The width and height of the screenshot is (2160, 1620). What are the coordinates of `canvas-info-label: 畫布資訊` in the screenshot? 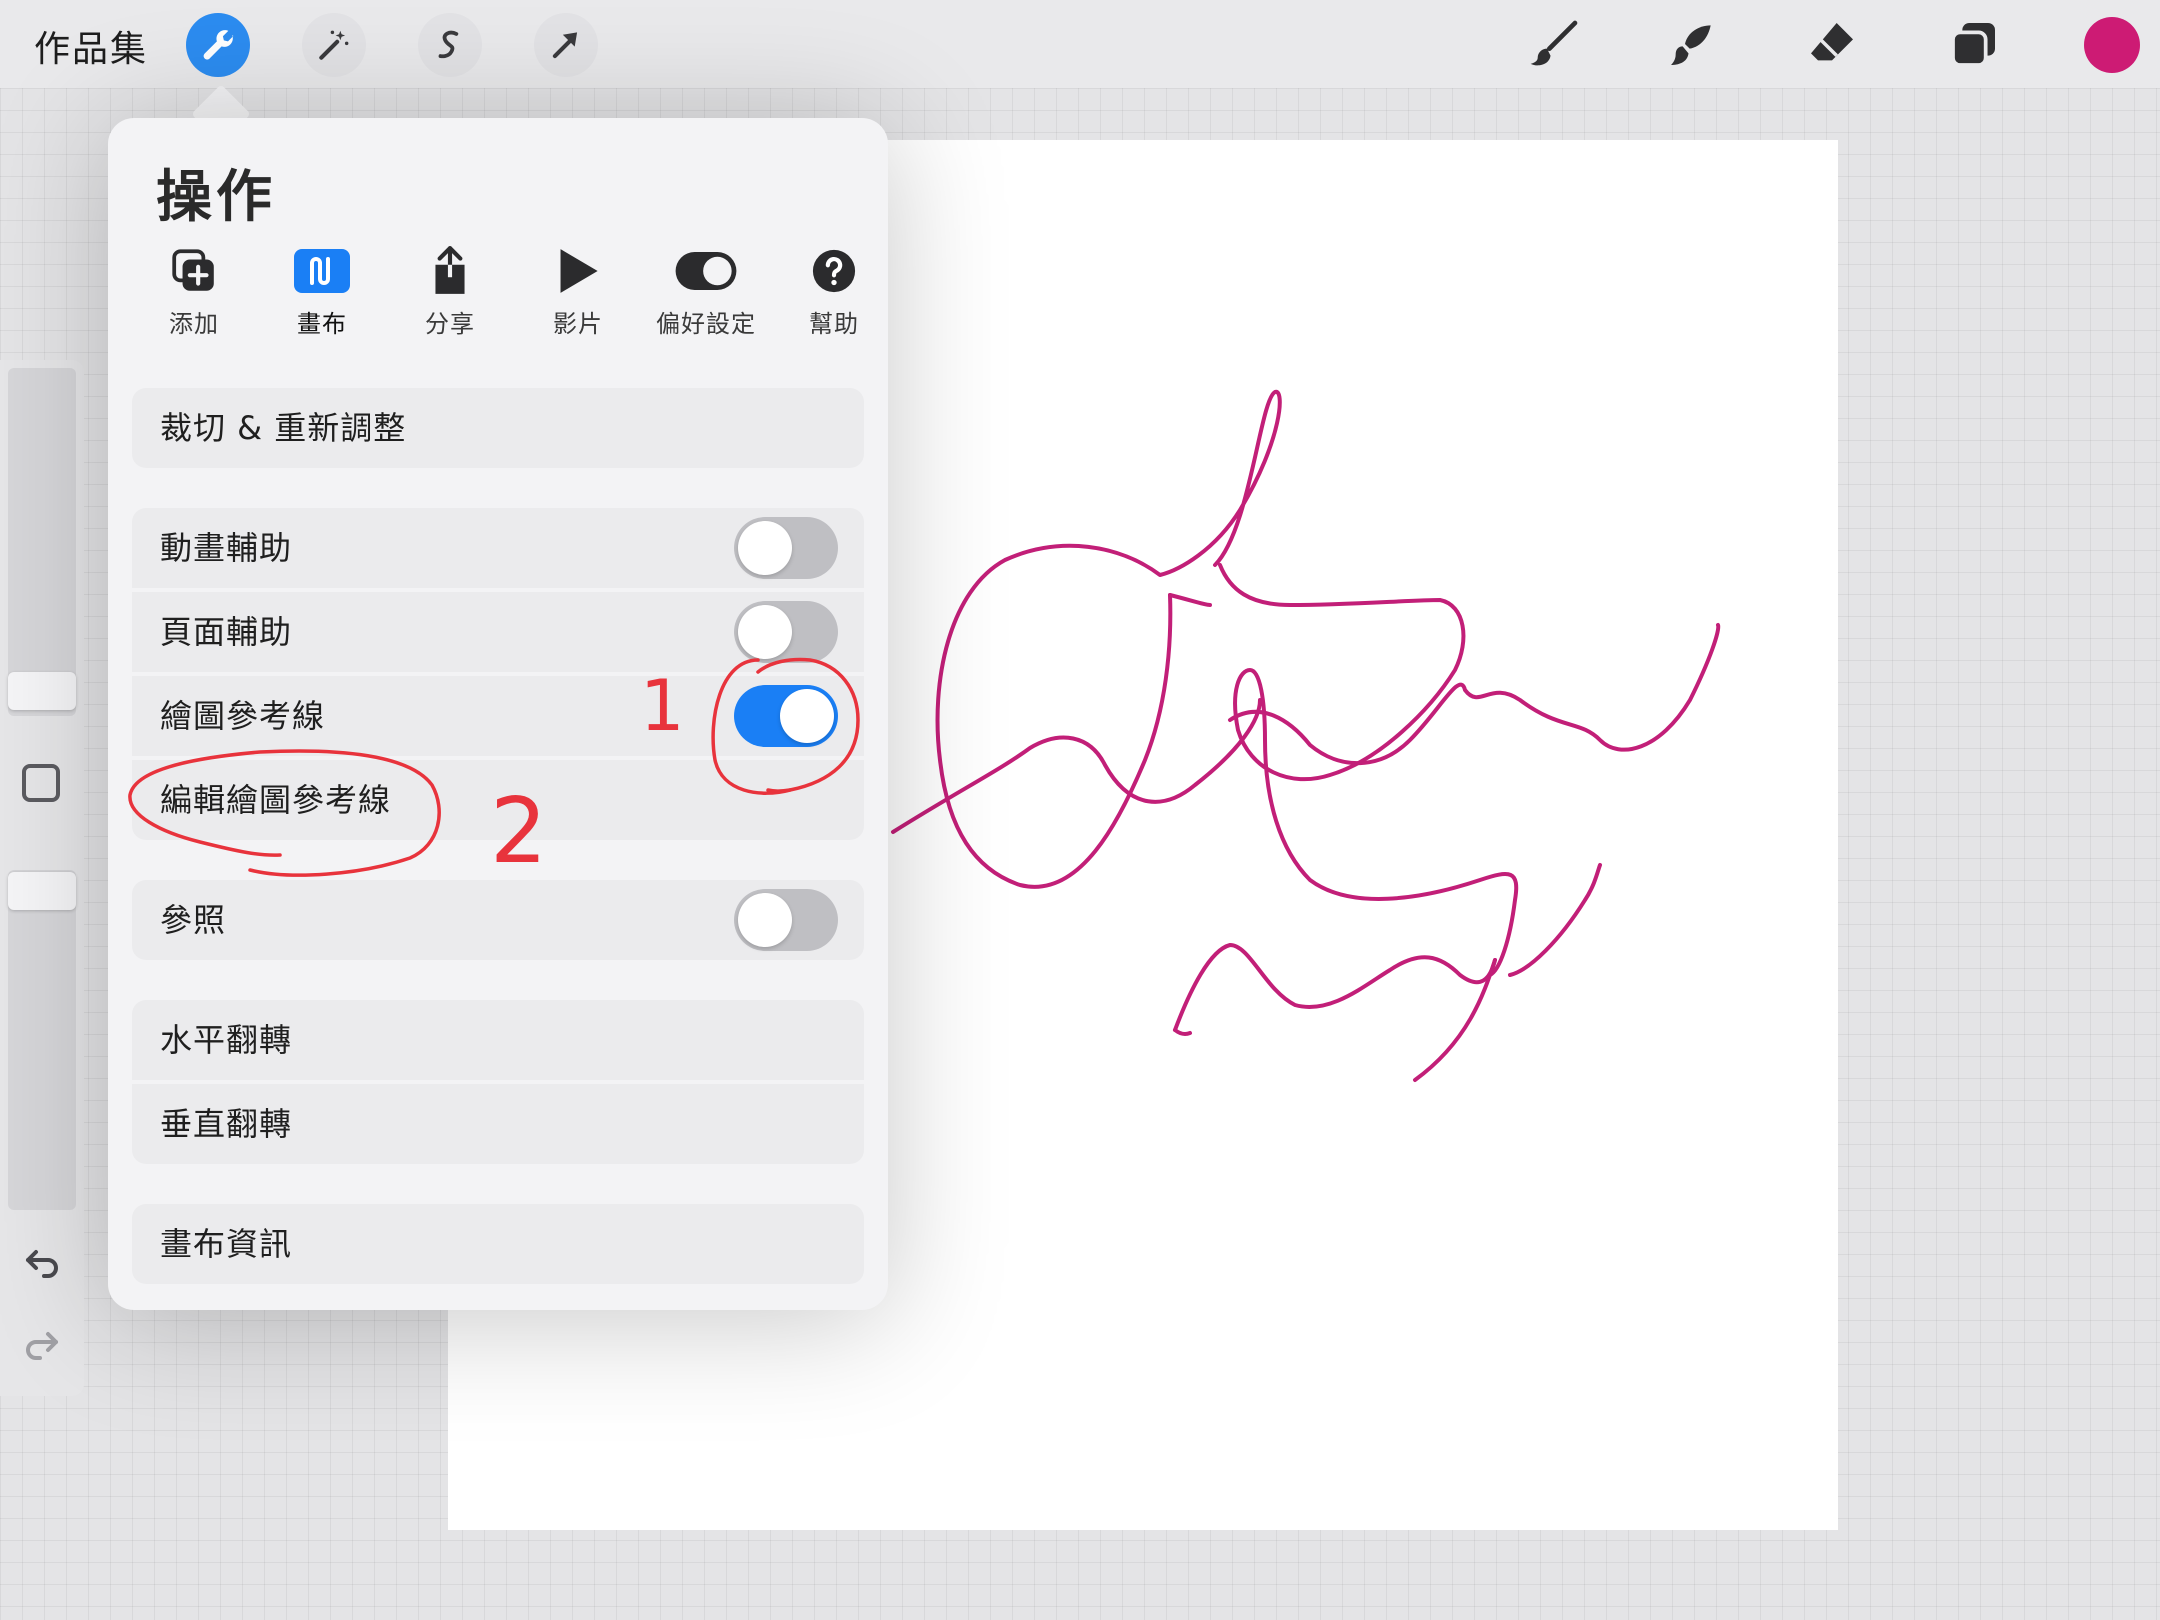 It's located at (226, 1244).